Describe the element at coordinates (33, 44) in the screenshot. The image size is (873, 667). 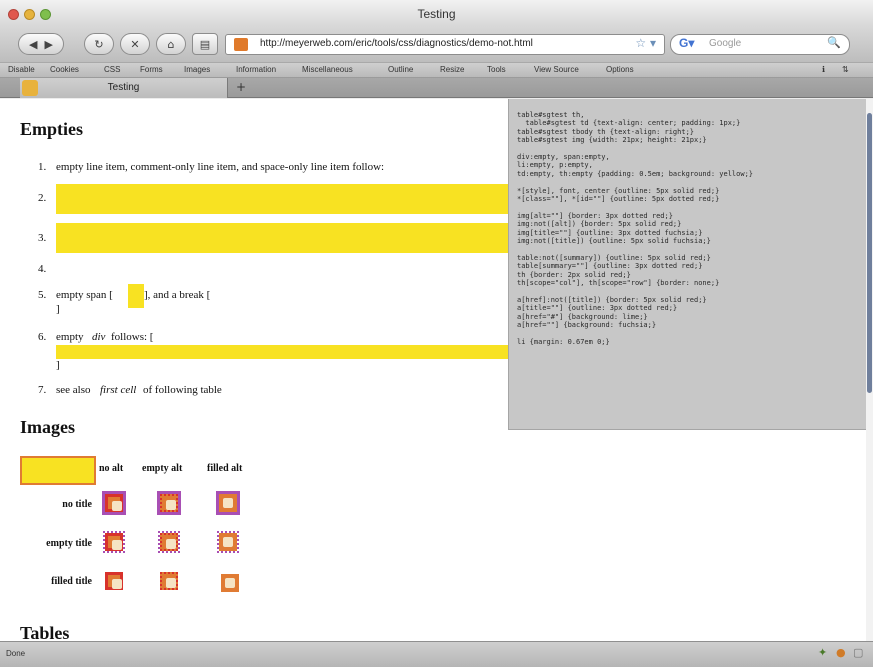
I see `back-arrow-icon: ◀` at that location.